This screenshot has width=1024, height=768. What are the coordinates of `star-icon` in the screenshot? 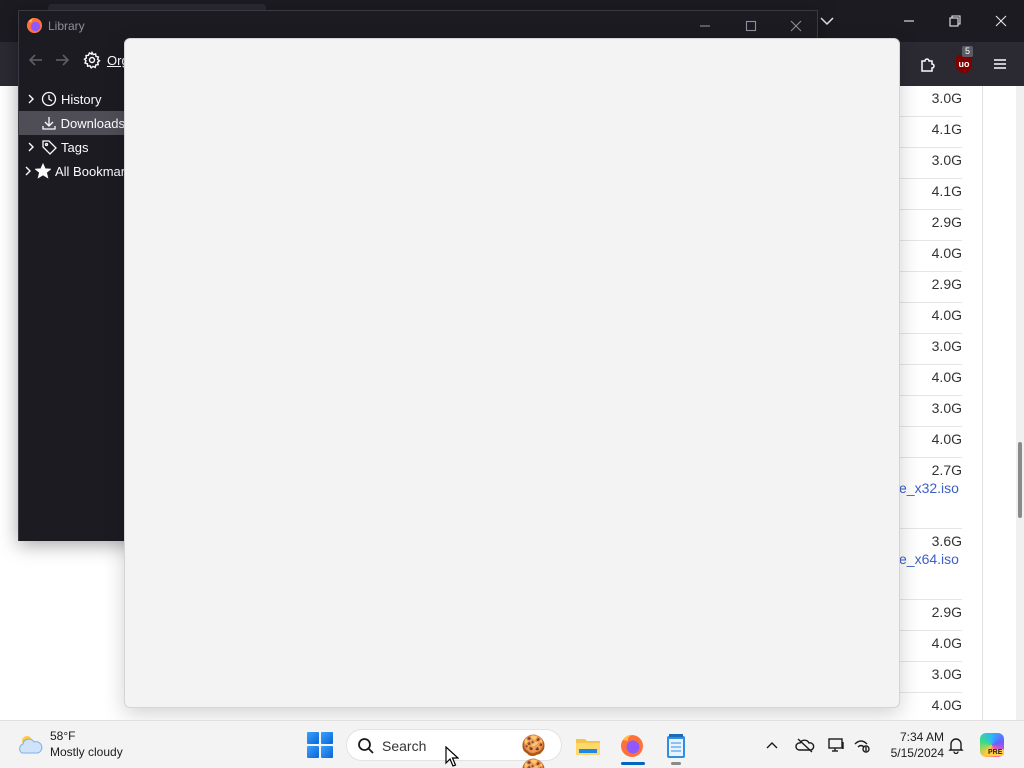 It's located at (43, 171).